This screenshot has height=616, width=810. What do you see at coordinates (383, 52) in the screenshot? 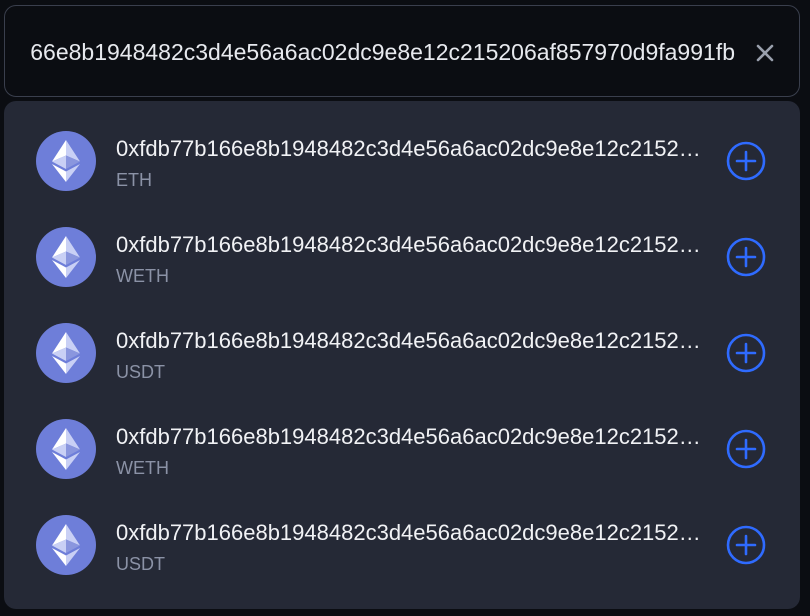
I see `search-input` at bounding box center [383, 52].